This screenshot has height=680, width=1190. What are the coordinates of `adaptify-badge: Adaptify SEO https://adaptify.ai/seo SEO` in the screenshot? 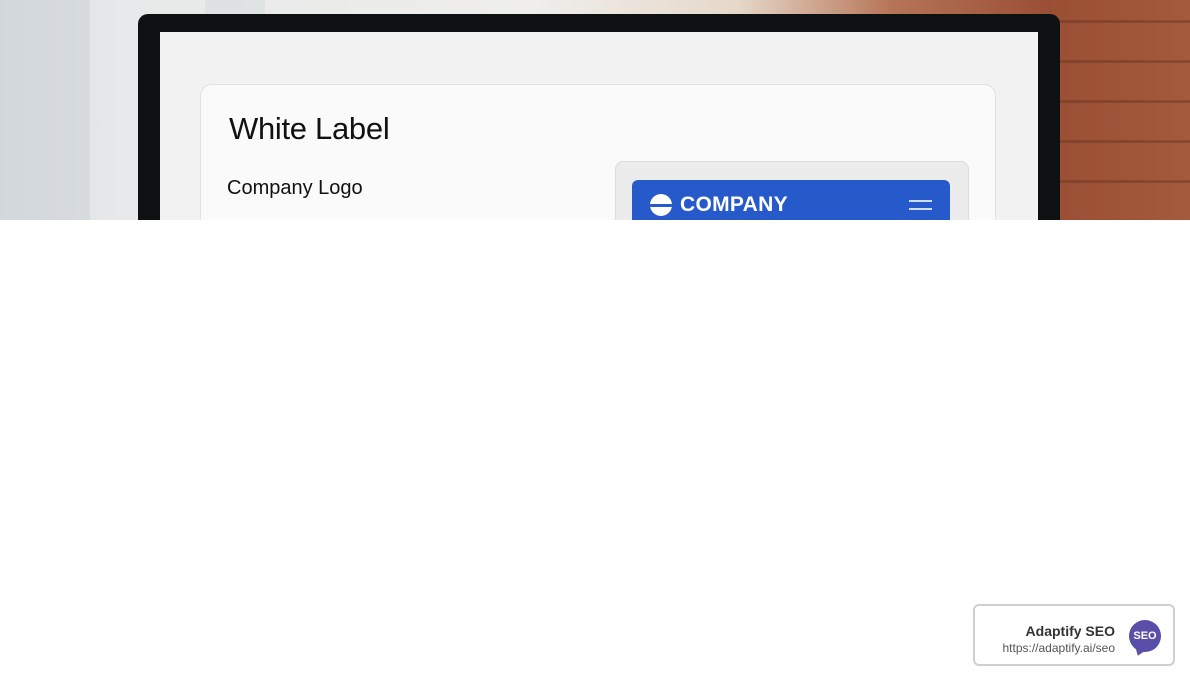 It's located at (1074, 635).